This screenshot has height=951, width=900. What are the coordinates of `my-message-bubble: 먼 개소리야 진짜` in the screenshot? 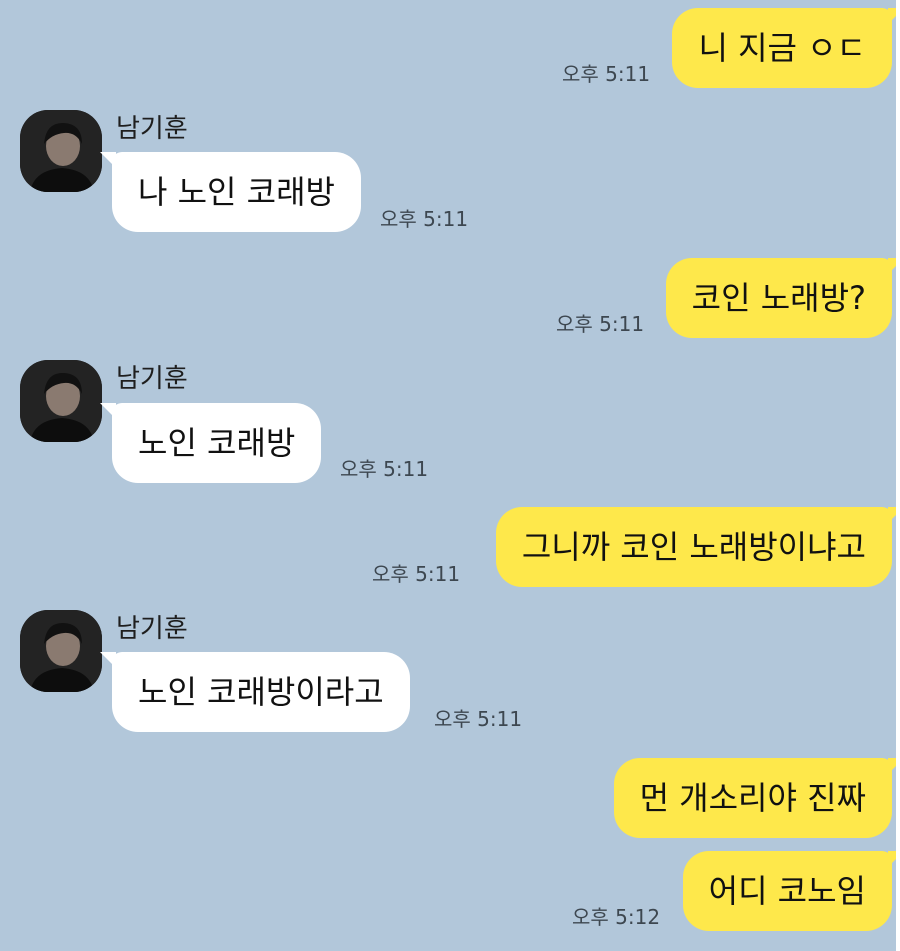 It's located at (754, 798).